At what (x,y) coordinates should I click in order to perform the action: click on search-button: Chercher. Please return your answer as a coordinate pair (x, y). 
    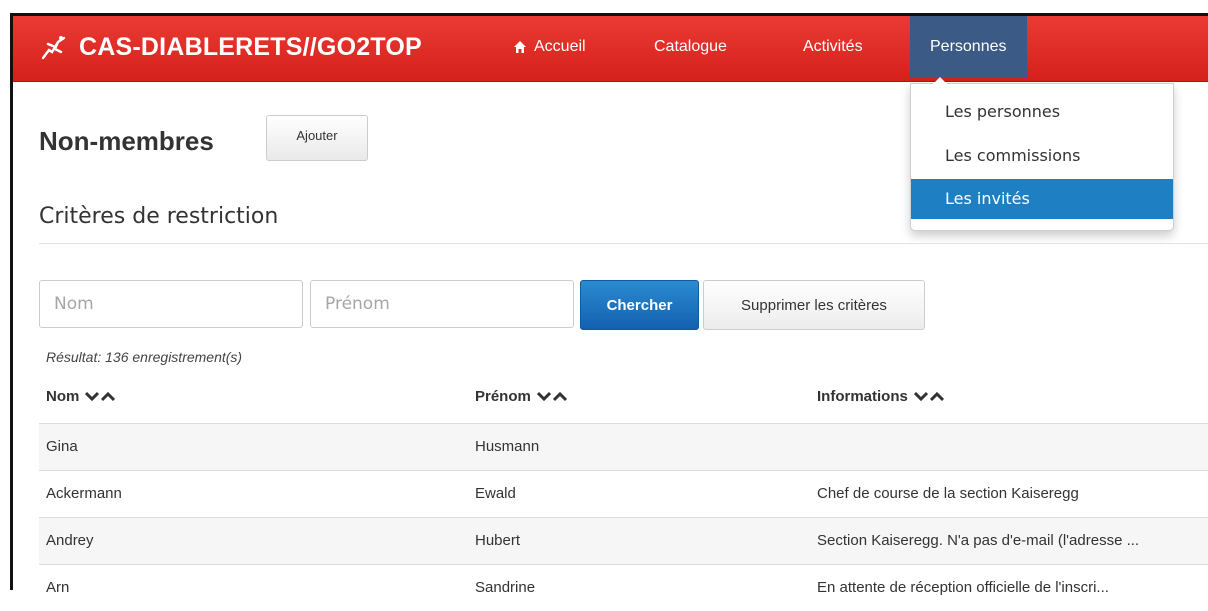
    Looking at the image, I should click on (639, 305).